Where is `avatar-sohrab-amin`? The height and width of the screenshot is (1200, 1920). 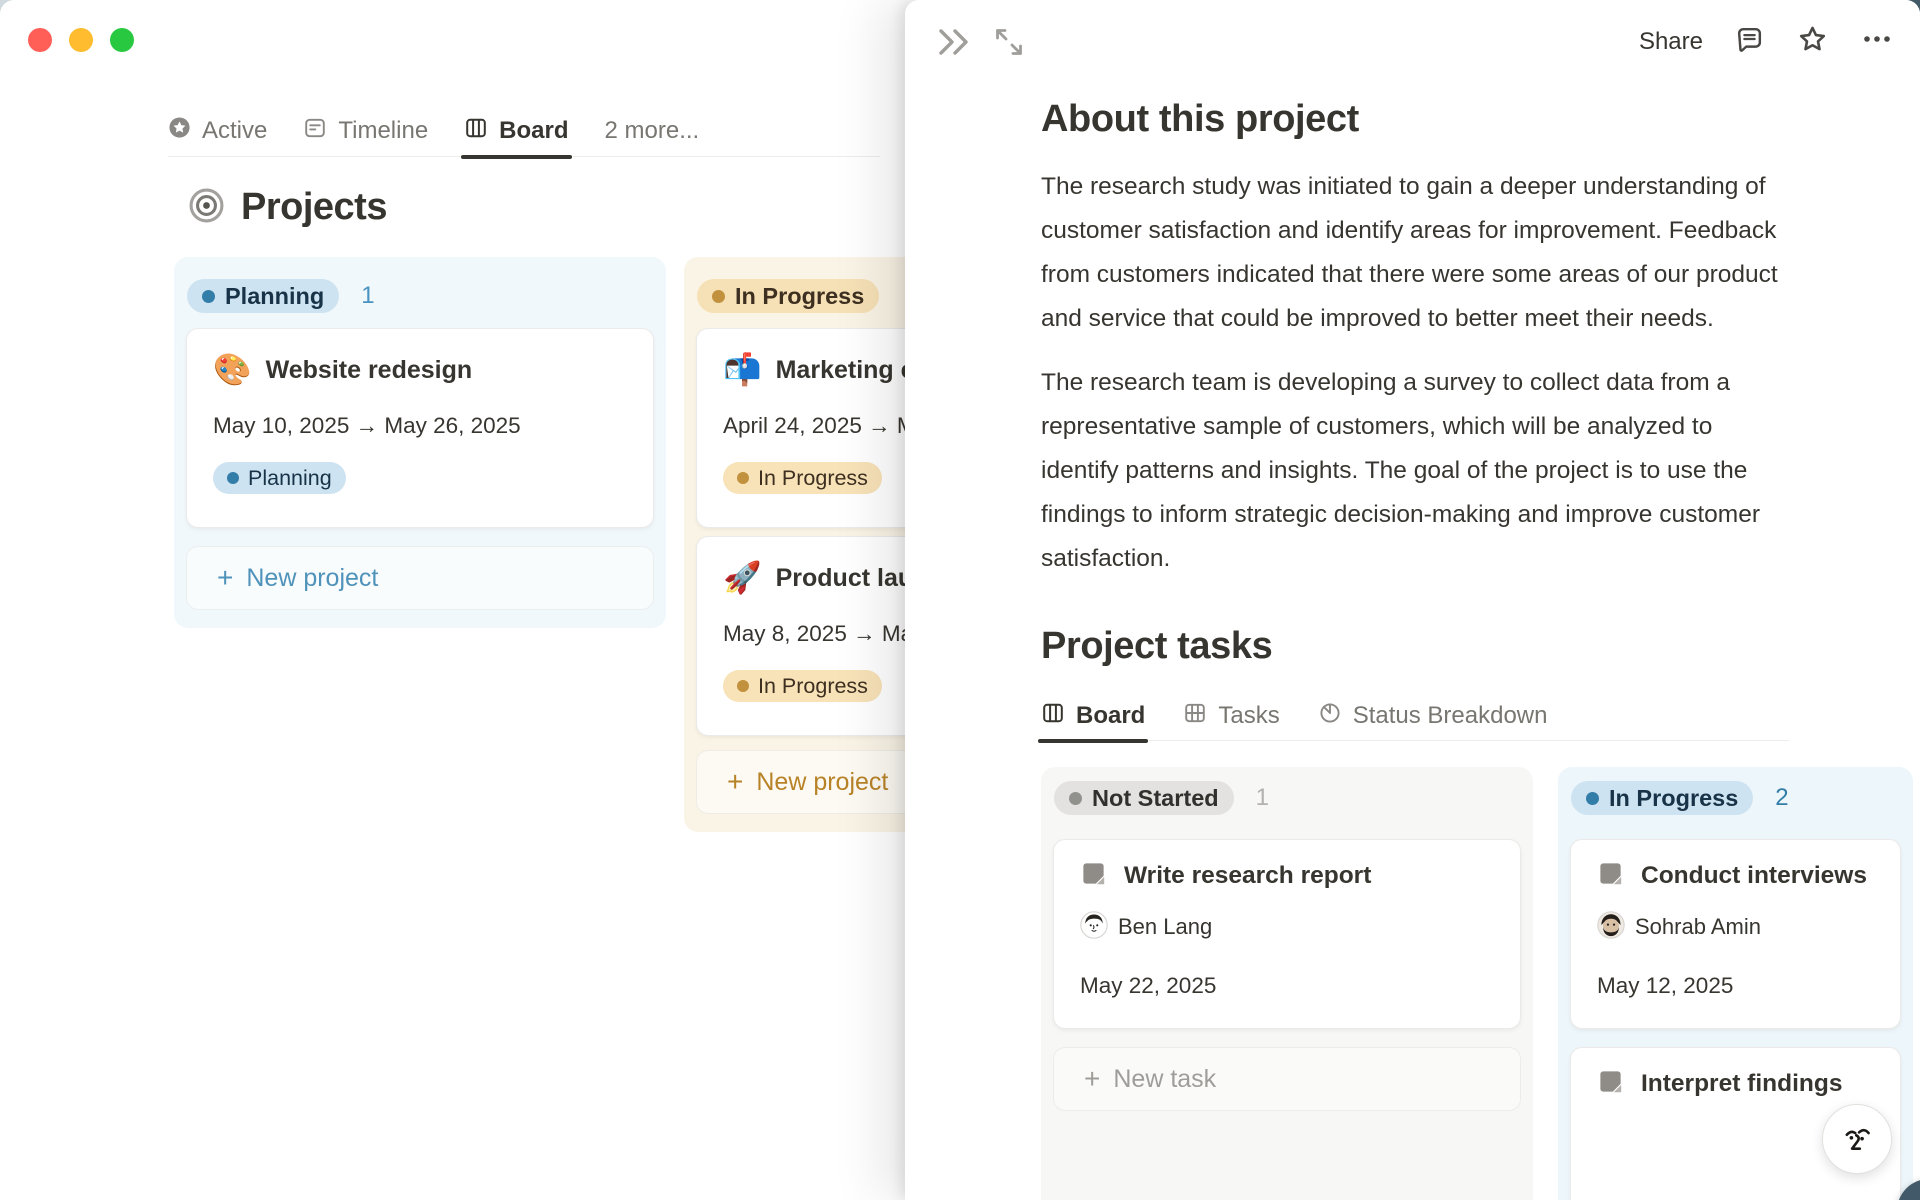
avatar-sohrab-amin is located at coordinates (1611, 927).